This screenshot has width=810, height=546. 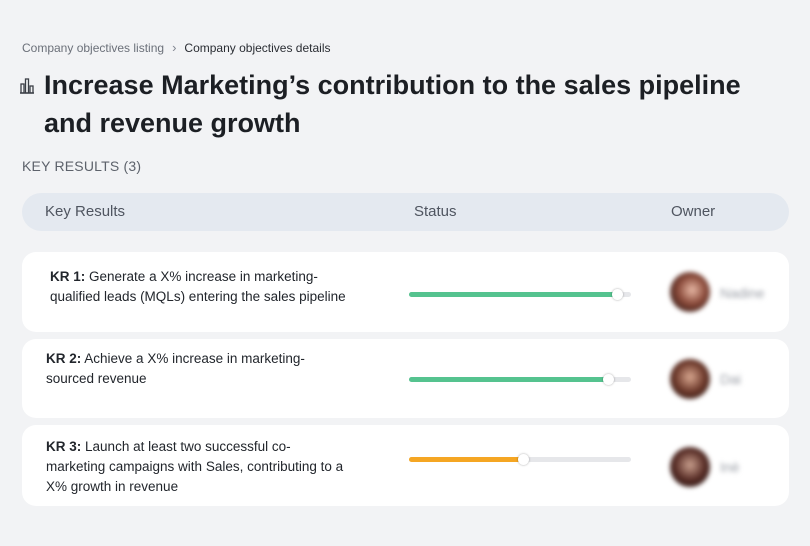 What do you see at coordinates (742, 293) in the screenshot?
I see `owner-name: Nadine` at bounding box center [742, 293].